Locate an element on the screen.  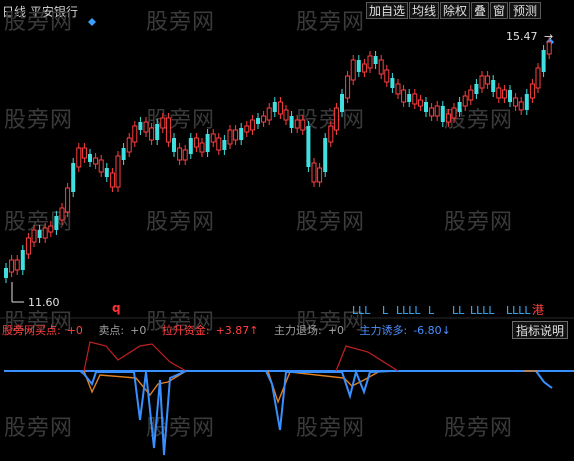
legend-buy: 股旁网买点: +0 is located at coordinates (42, 330).